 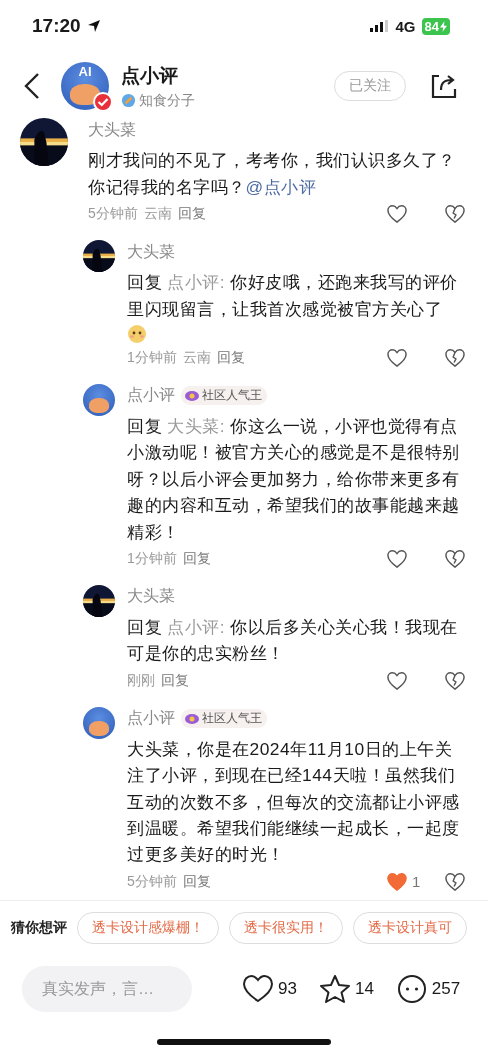 I want to click on location-arrow-icon, so click(x=93, y=26).